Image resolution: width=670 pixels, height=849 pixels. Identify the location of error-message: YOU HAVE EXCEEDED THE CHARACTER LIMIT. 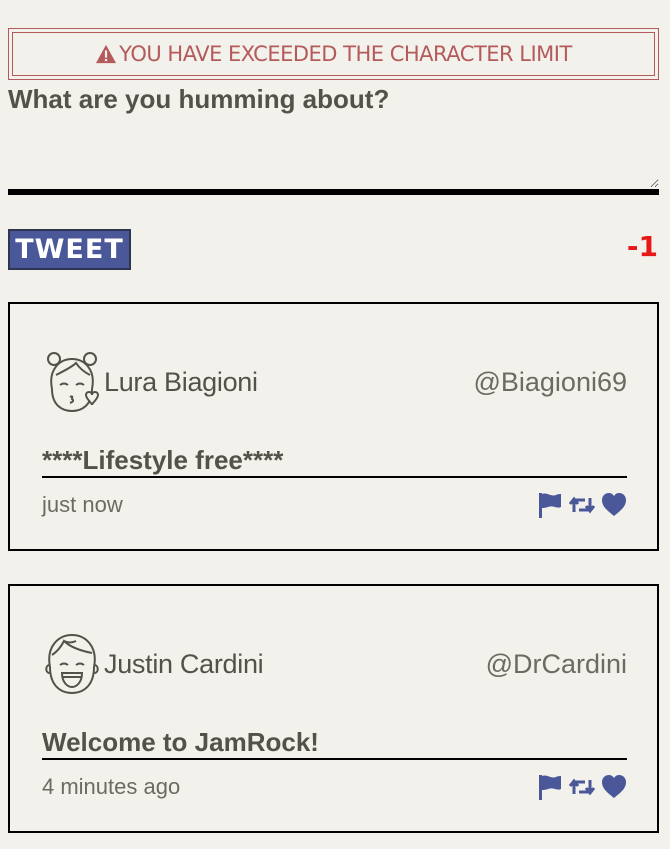
(333, 54).